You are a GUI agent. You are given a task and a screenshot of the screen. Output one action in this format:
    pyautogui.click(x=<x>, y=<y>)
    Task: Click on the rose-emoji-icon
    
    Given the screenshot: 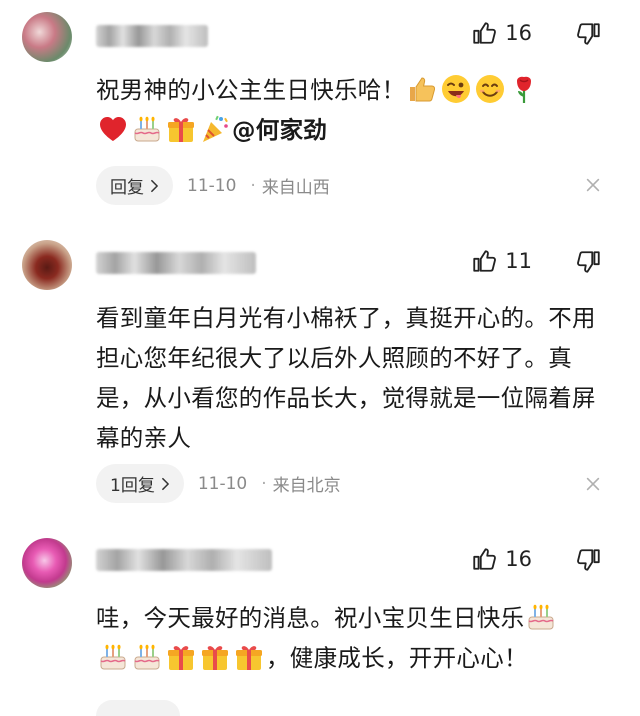 What is the action you would take?
    pyautogui.click(x=524, y=89)
    